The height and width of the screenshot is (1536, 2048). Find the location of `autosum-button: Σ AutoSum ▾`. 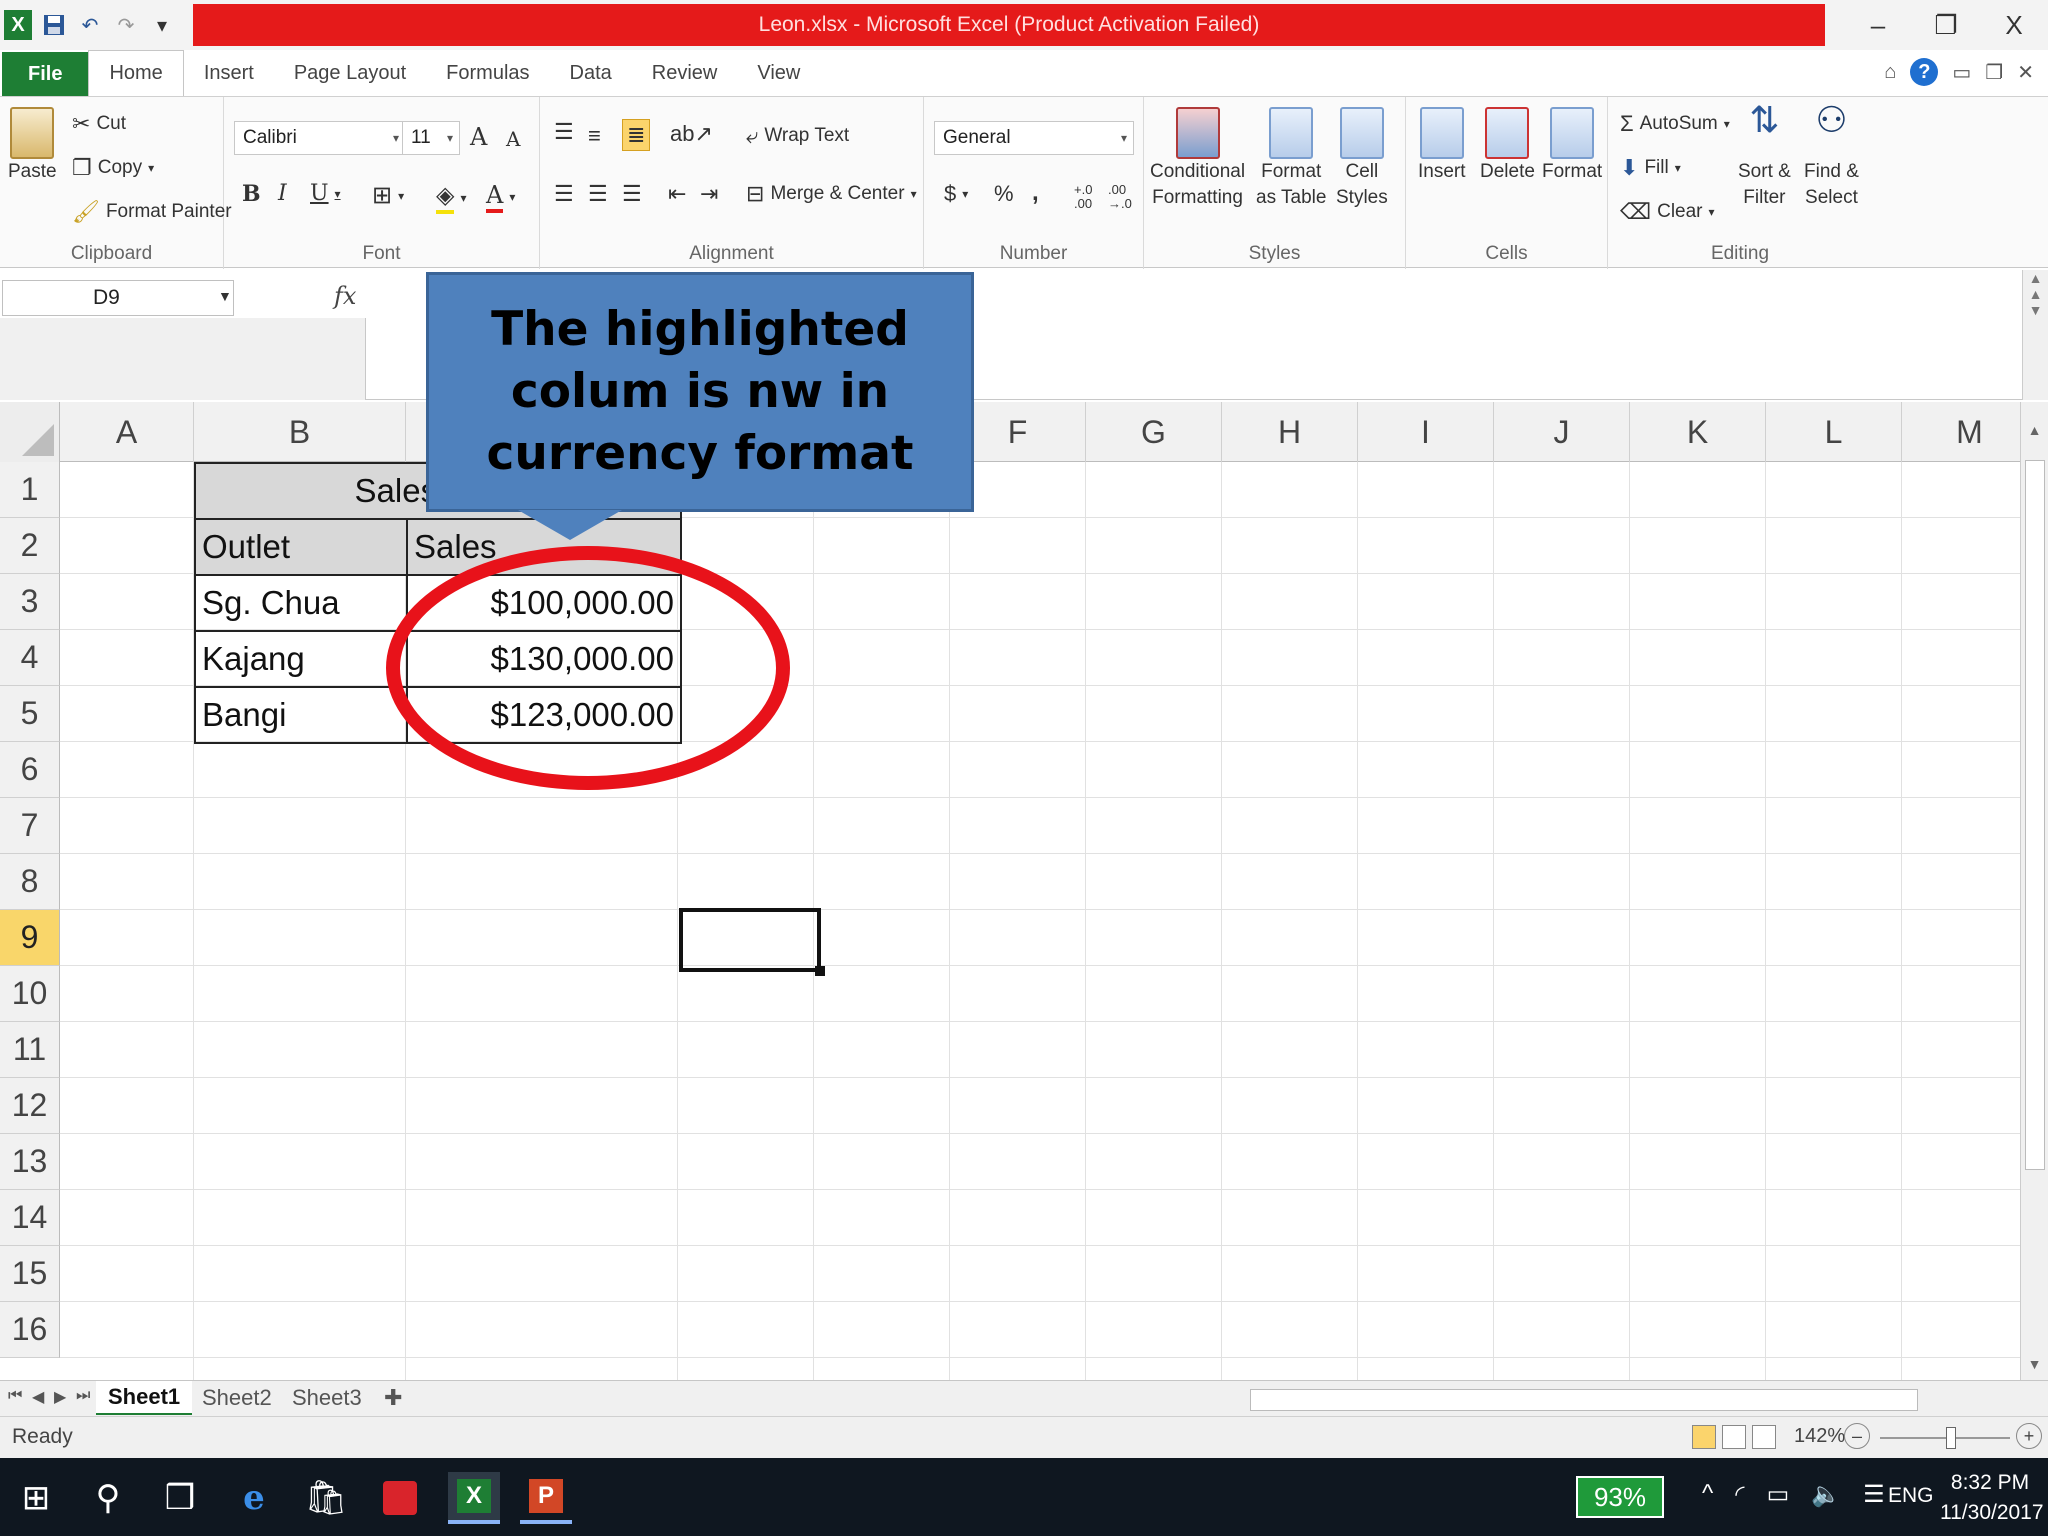

autosum-button: Σ AutoSum ▾ is located at coordinates (1675, 124).